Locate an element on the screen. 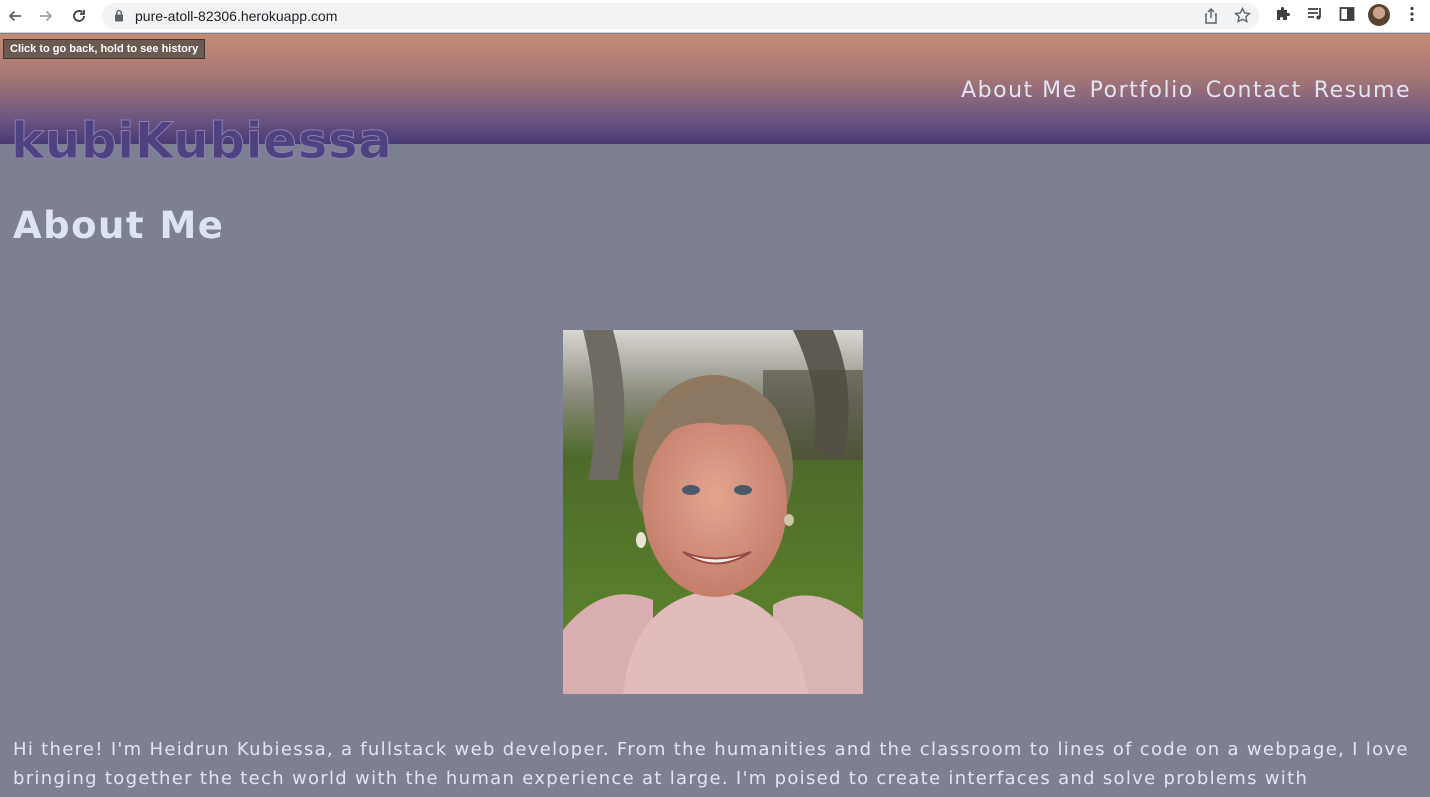 This screenshot has height=797, width=1430. back-button is located at coordinates (15, 16).